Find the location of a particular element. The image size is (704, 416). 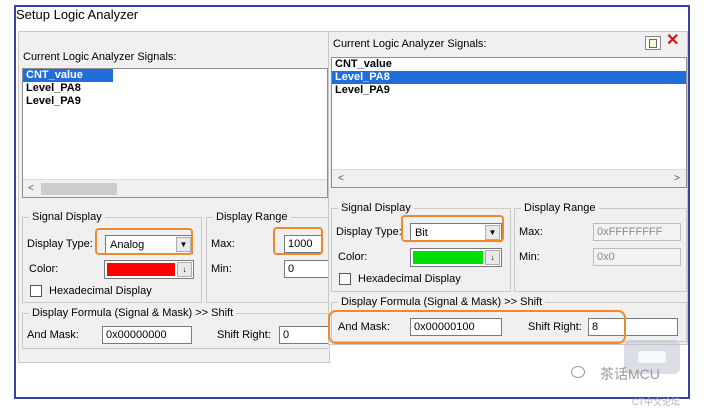

wechat-icon is located at coordinates (578, 372).